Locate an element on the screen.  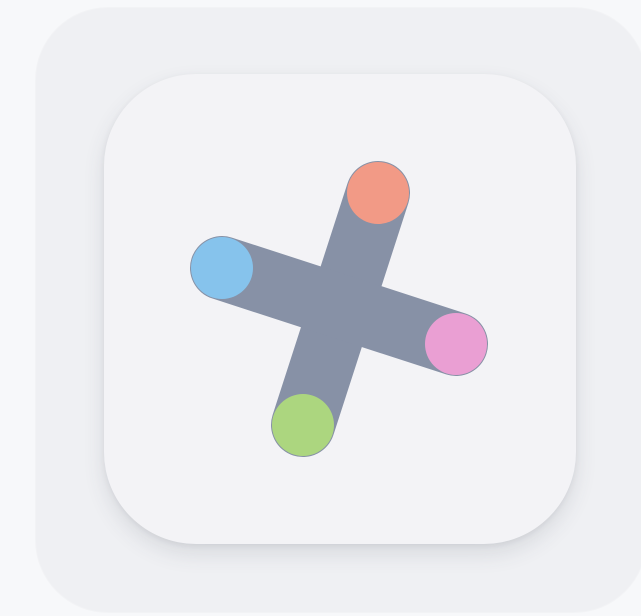
right-dot is located at coordinates (456, 344).